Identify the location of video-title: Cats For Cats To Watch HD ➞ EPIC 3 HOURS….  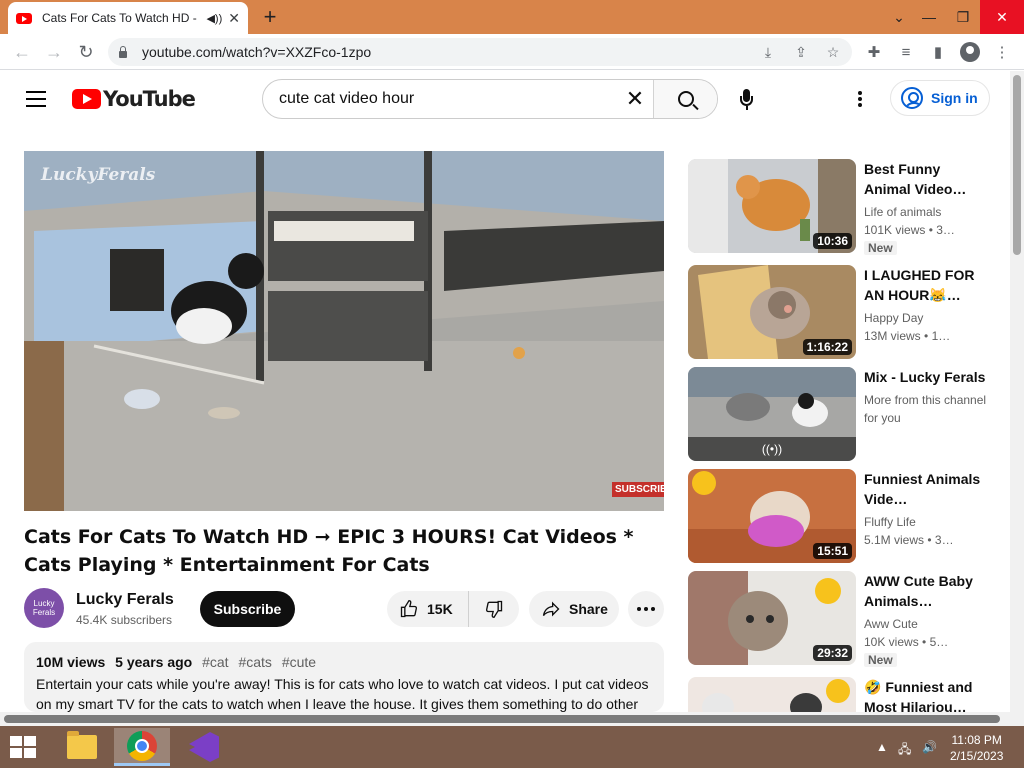
(329, 551).